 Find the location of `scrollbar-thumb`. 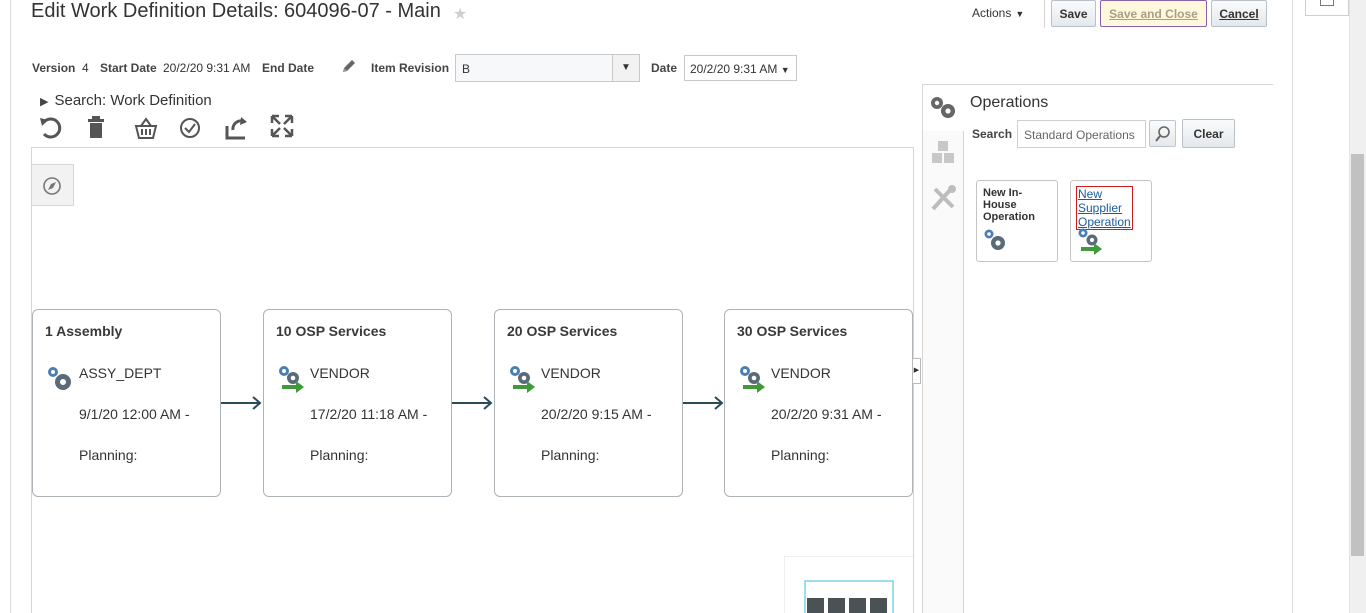

scrollbar-thumb is located at coordinates (1357, 355).